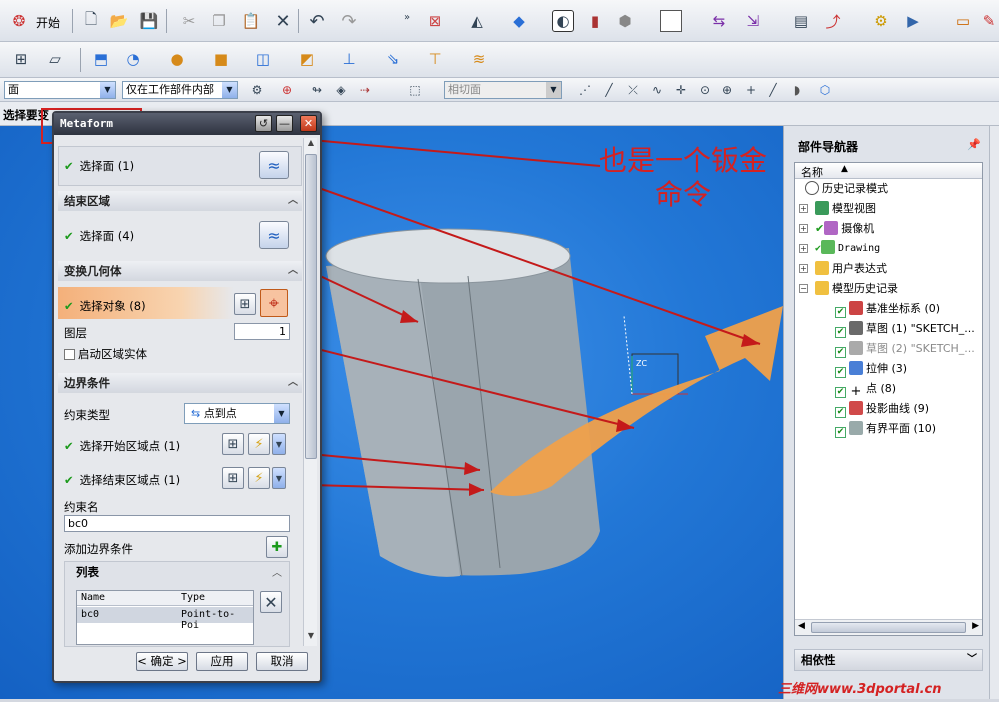  What do you see at coordinates (625, 21) in the screenshot?
I see `gray-cube-icon: ⬢` at bounding box center [625, 21].